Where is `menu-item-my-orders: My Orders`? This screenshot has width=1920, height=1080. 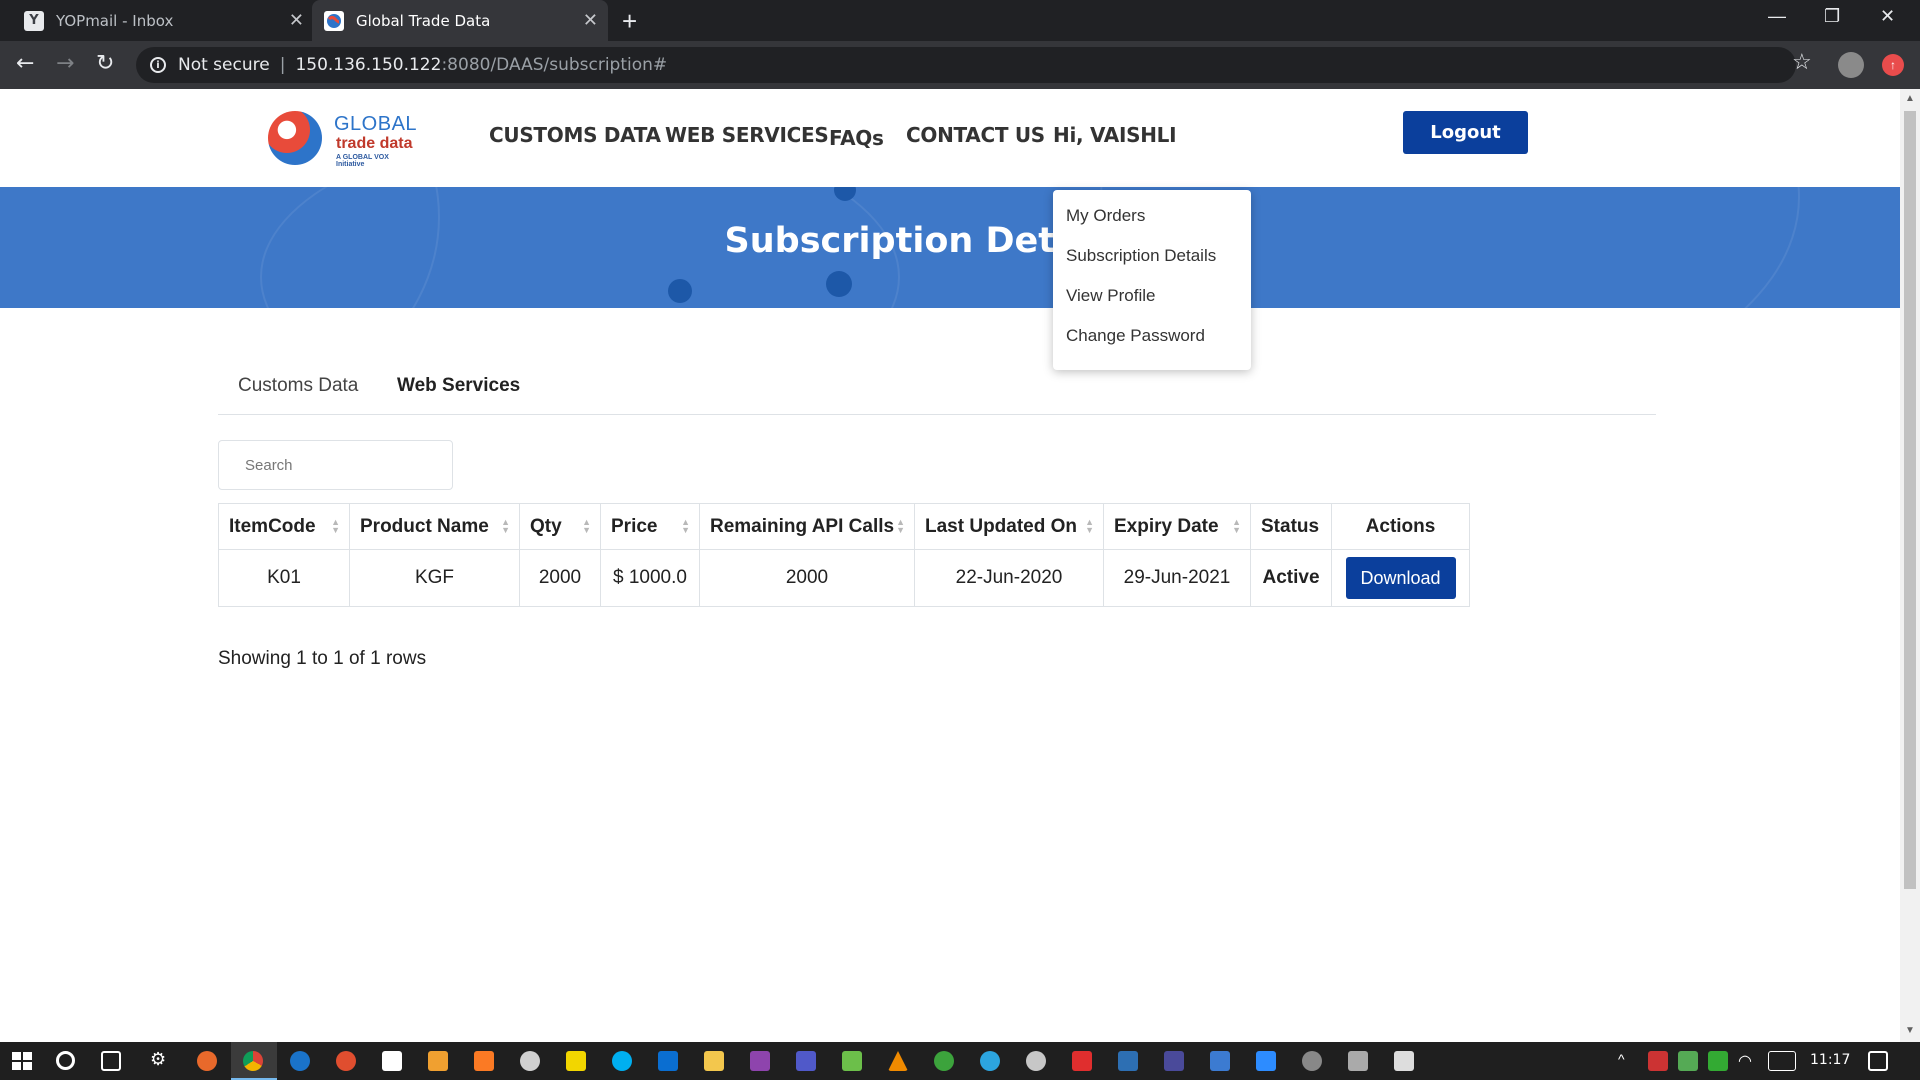
menu-item-my-orders: My Orders is located at coordinates (1152, 224).